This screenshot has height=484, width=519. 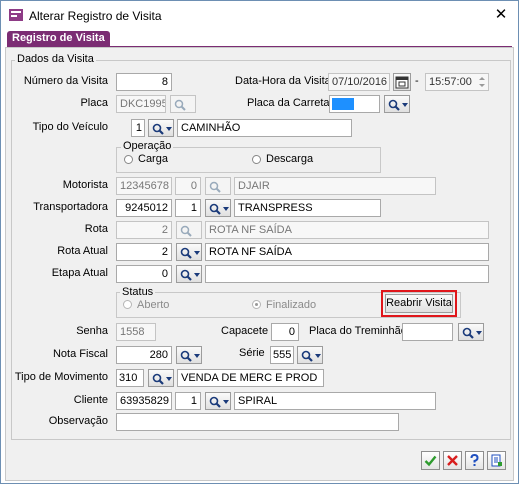 I want to click on placa-carreta-label: Placa da Carreta, so click(x=288, y=103).